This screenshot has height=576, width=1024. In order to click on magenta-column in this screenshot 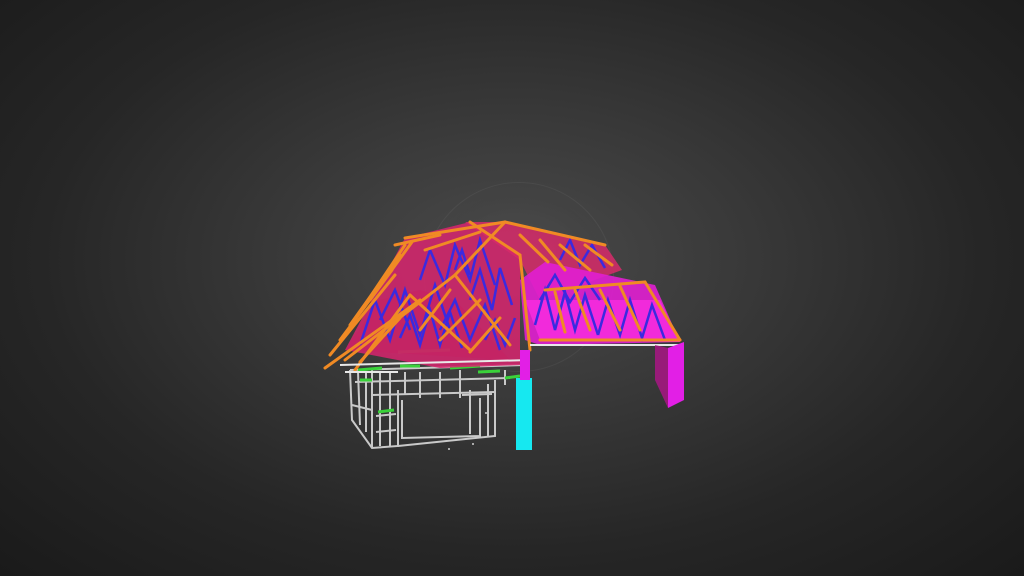, I will do `click(676, 375)`.